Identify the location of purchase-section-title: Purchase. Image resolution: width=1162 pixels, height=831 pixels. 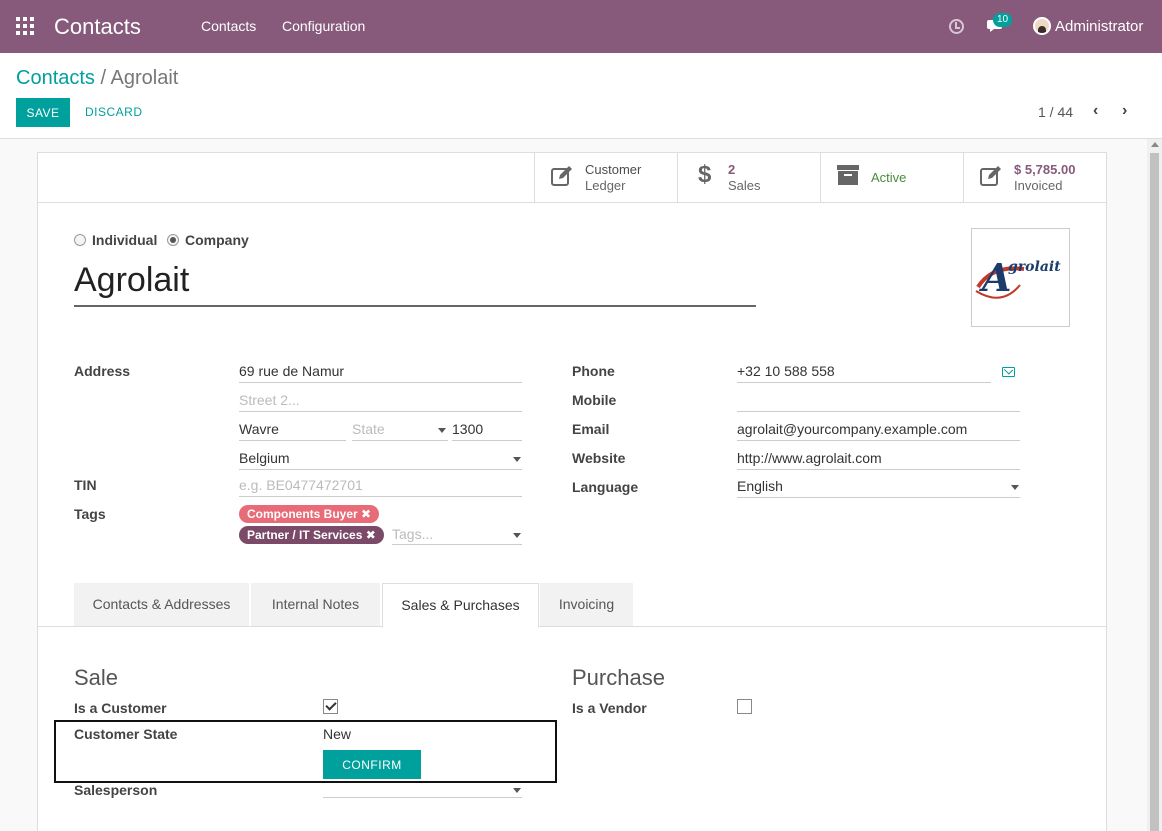
(618, 677).